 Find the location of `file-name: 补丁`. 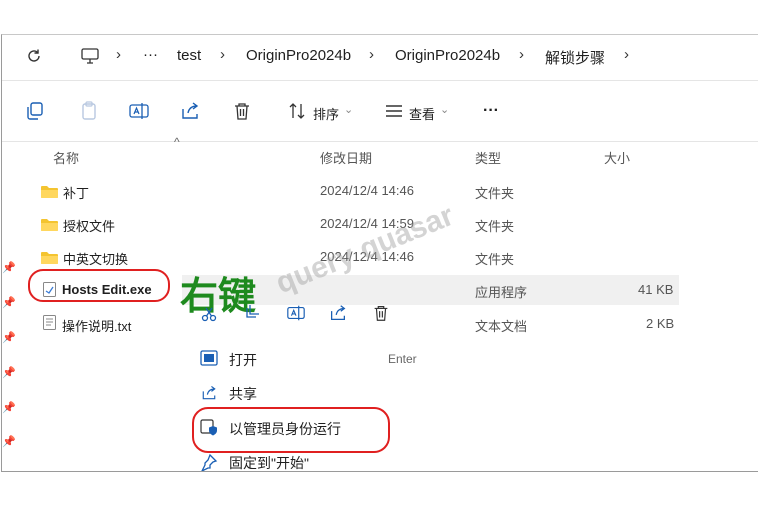

file-name: 补丁 is located at coordinates (76, 193).